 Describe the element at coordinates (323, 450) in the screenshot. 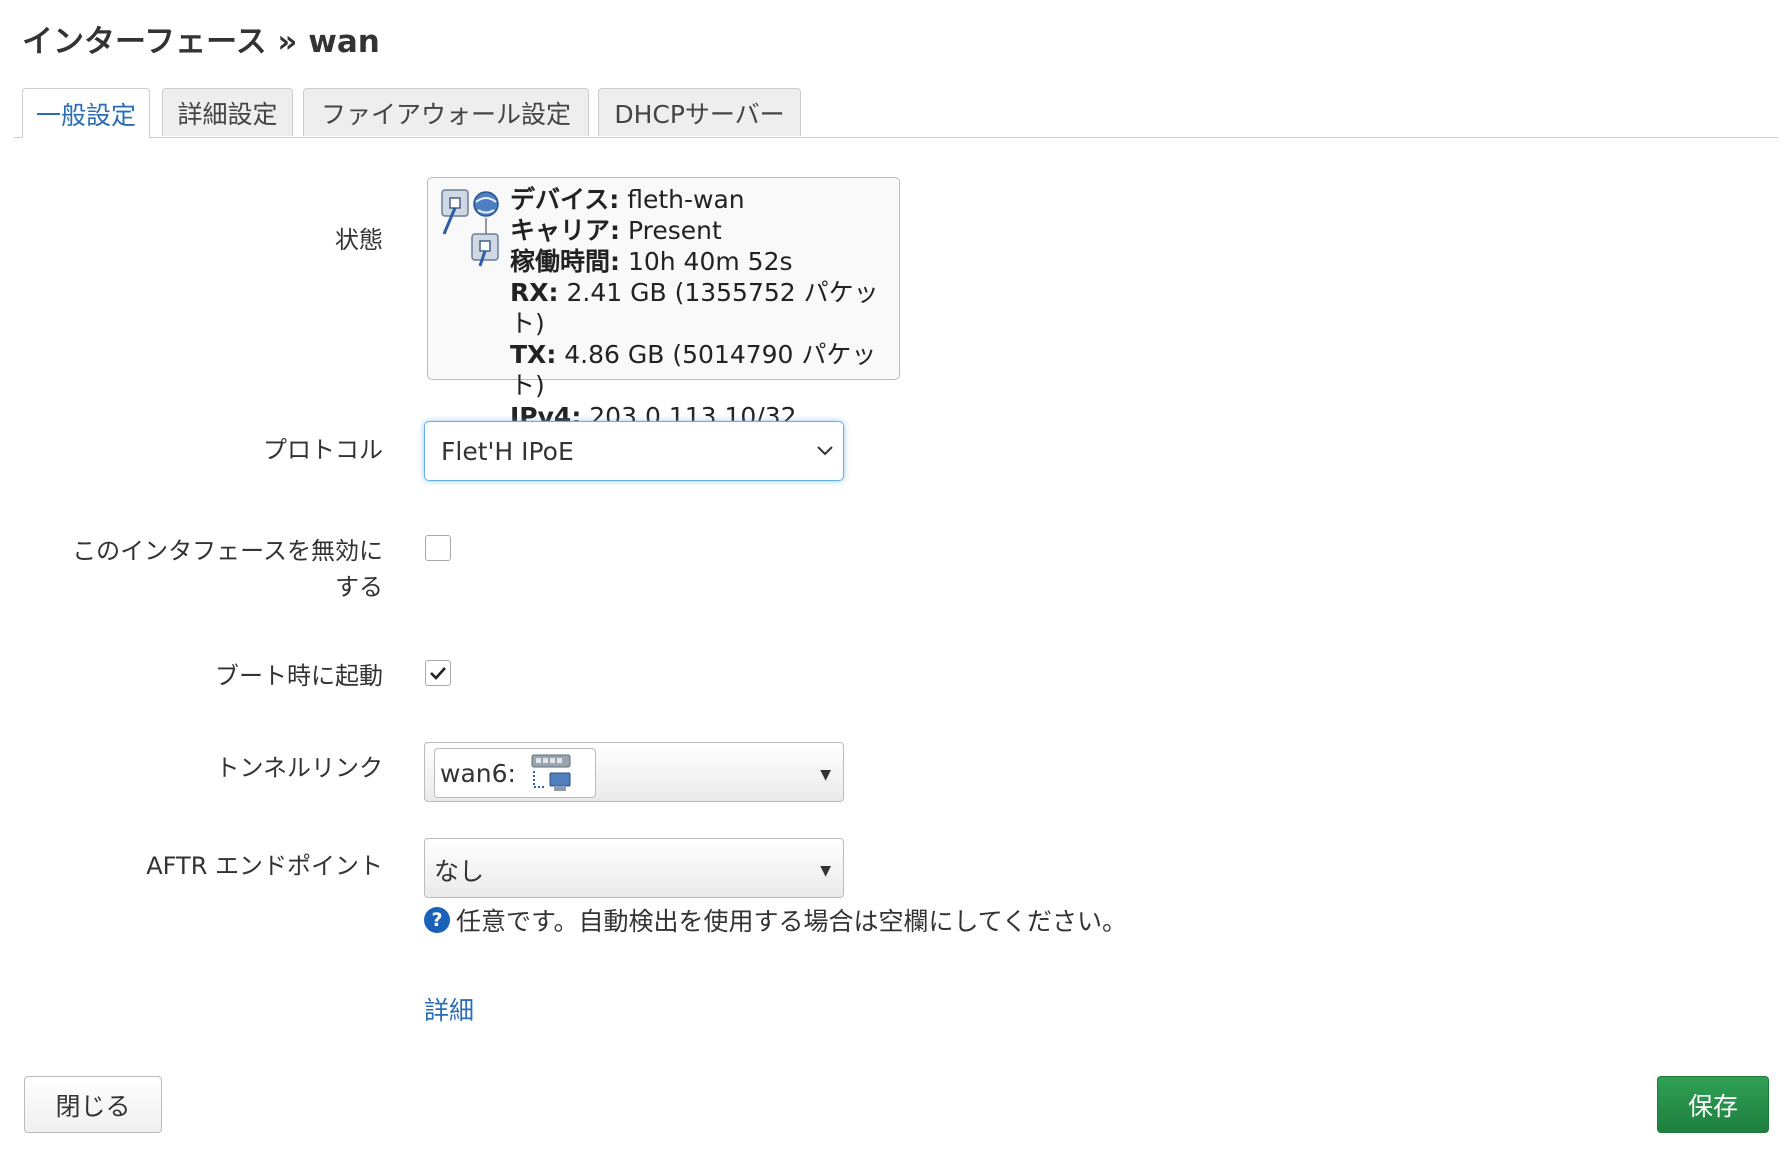

I see `protocol-label: プロトコル` at that location.